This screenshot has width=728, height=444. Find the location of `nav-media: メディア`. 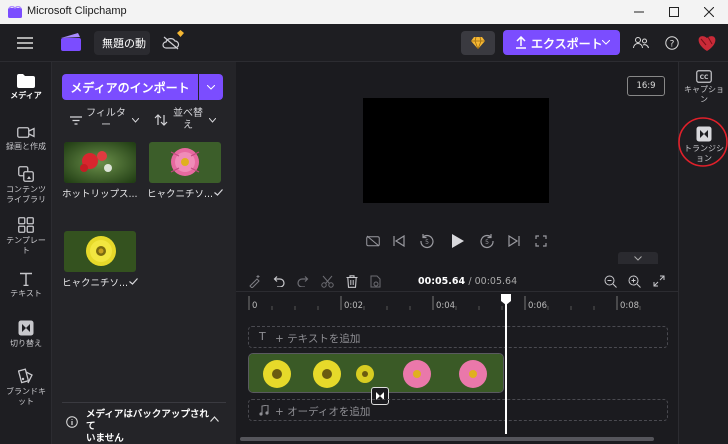

nav-media: メディア is located at coordinates (26, 94).